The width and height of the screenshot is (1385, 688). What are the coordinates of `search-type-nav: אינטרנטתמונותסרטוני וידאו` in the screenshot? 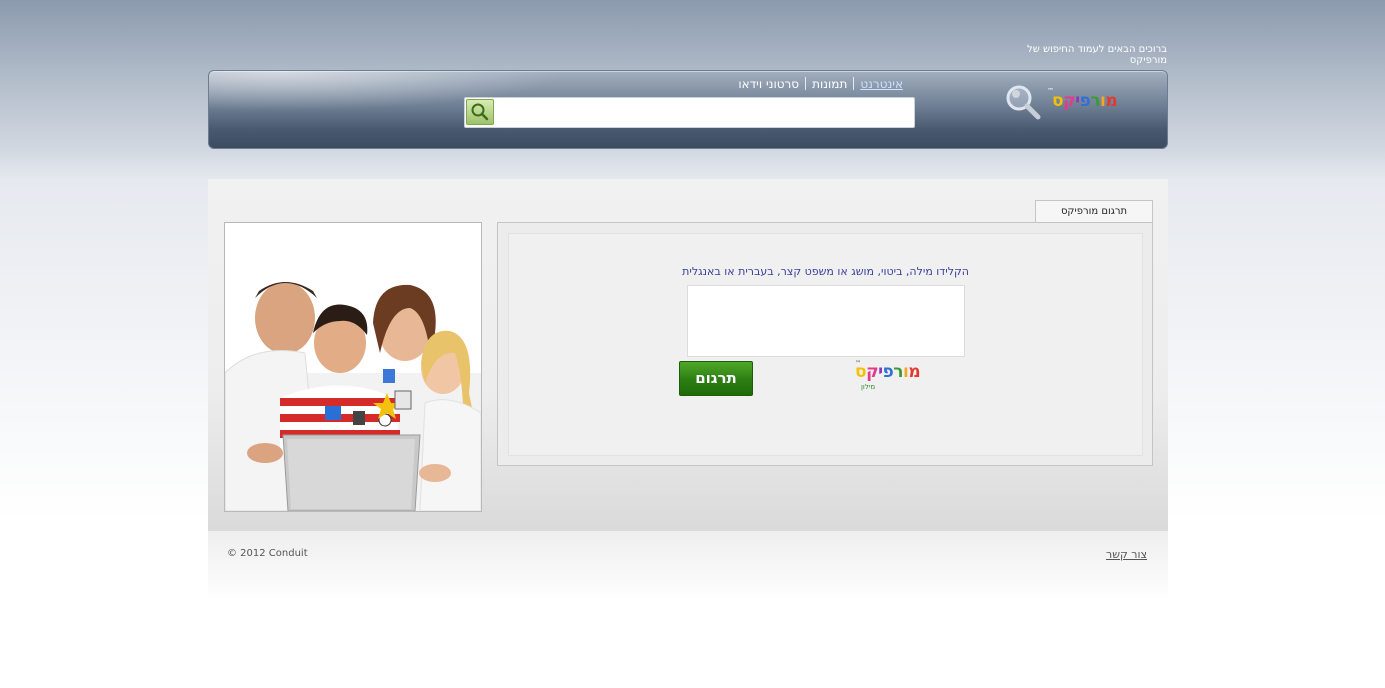 It's located at (819, 85).